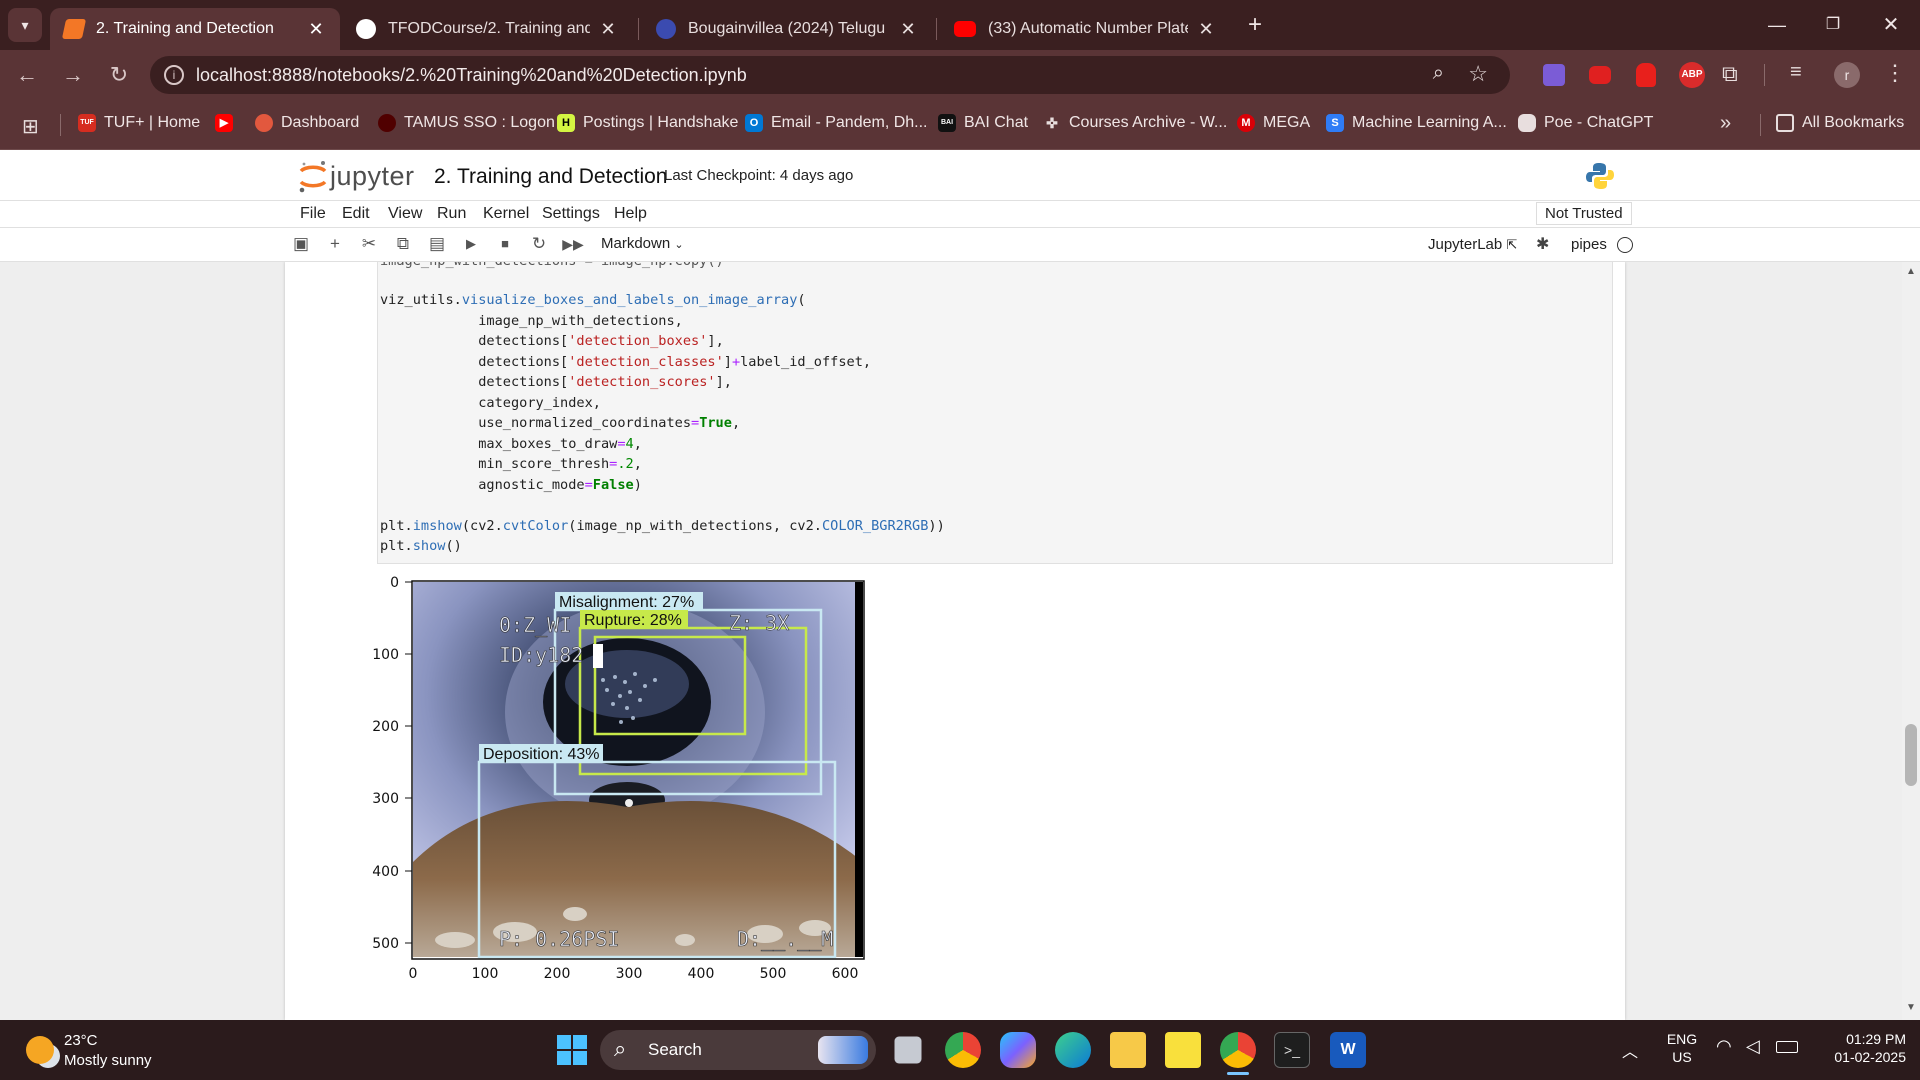  Describe the element at coordinates (356, 214) in the screenshot. I see `menu-edit: Edit` at that location.